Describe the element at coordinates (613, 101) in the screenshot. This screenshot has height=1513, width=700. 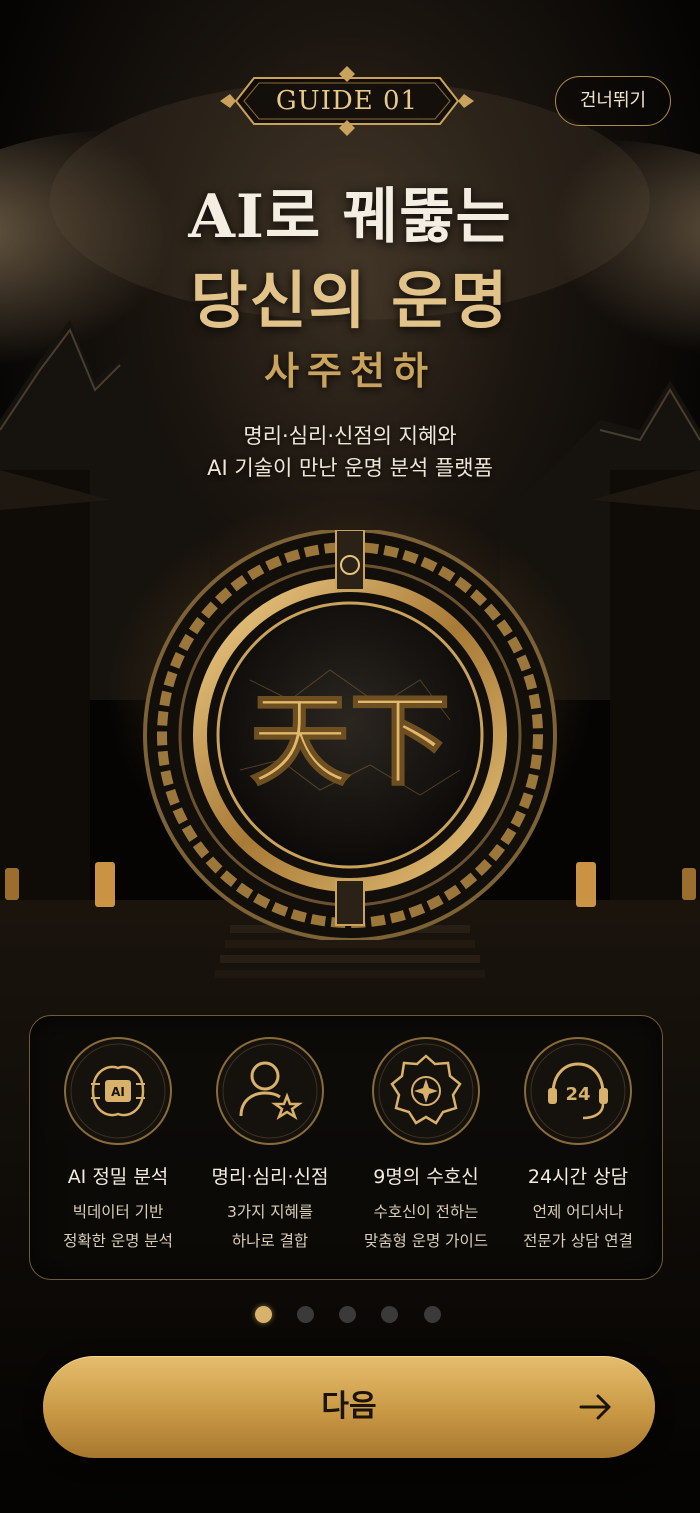
I see `skip-button: 건너뛰기` at that location.